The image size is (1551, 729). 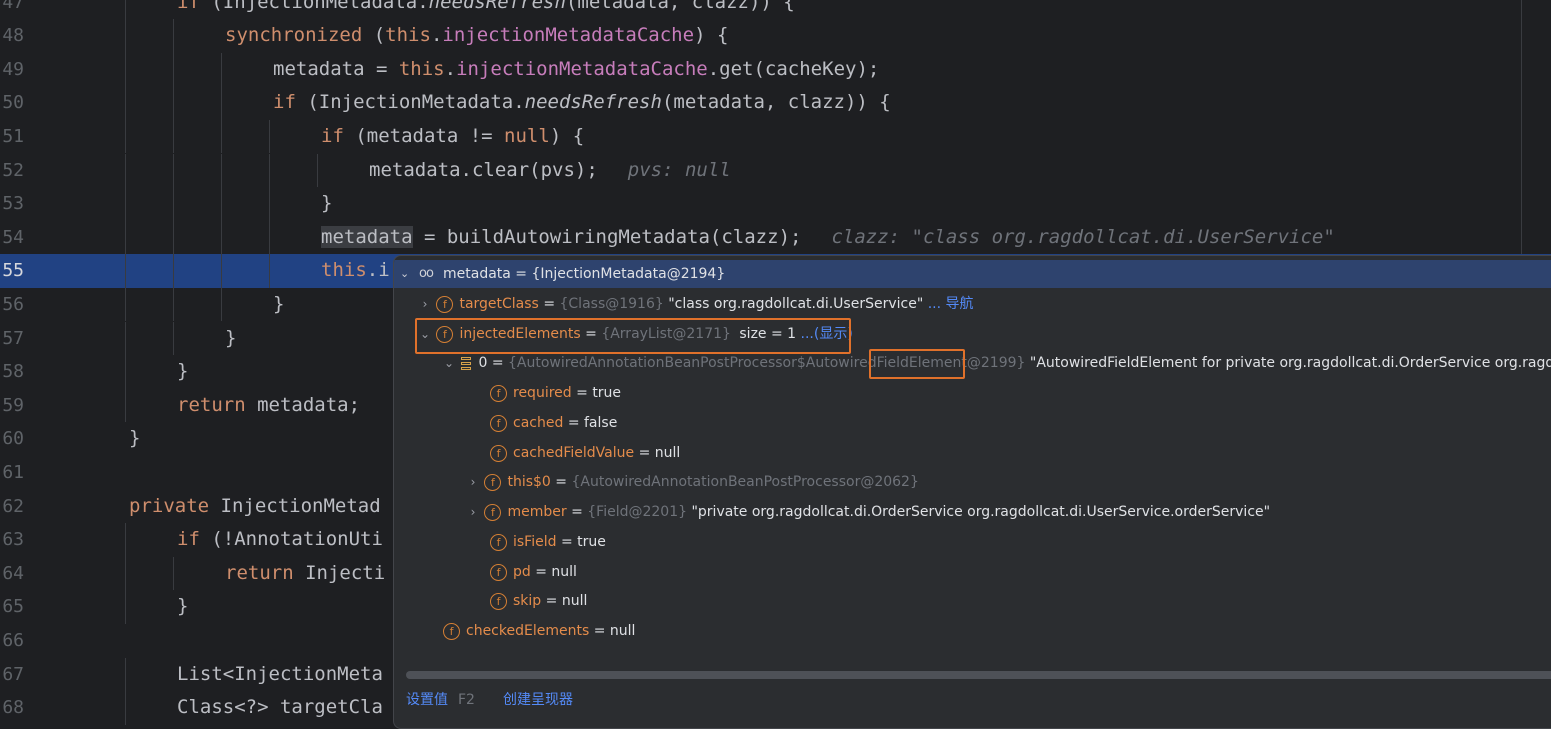 I want to click on tree-row-checked-elements: f checkedElements = null, so click(x=539, y=631).